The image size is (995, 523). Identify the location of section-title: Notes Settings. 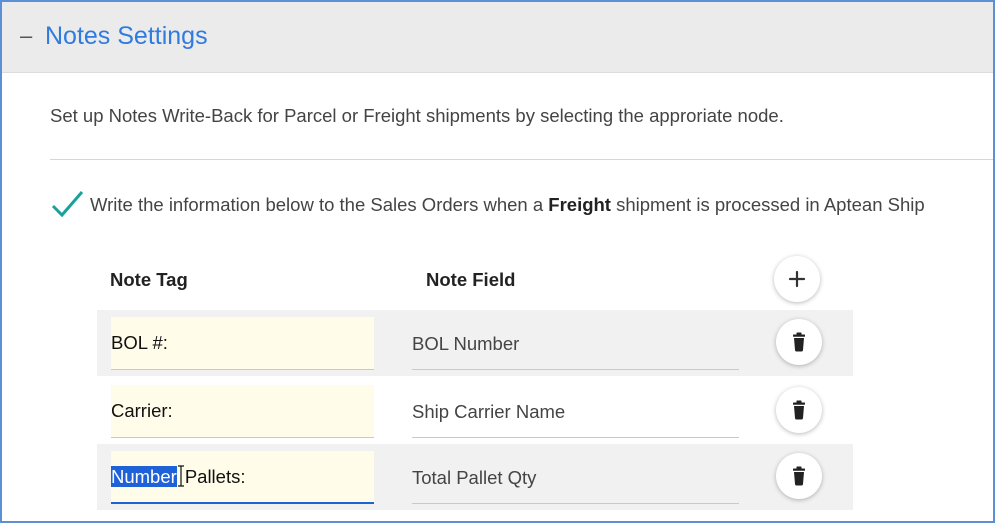
(126, 36).